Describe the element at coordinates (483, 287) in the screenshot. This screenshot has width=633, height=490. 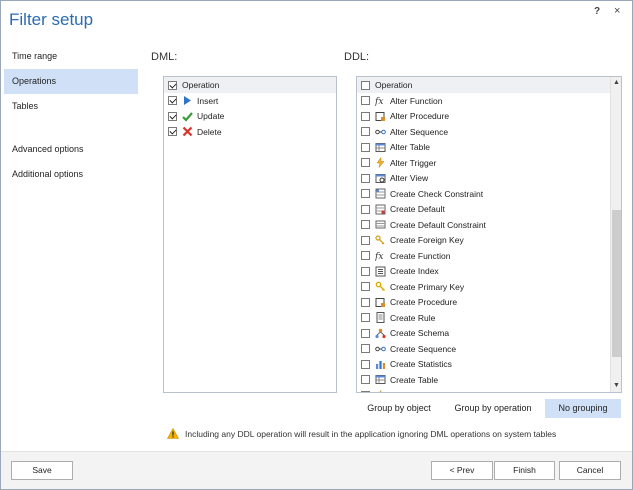
I see `ddl-list-item: Create Primary Key` at that location.